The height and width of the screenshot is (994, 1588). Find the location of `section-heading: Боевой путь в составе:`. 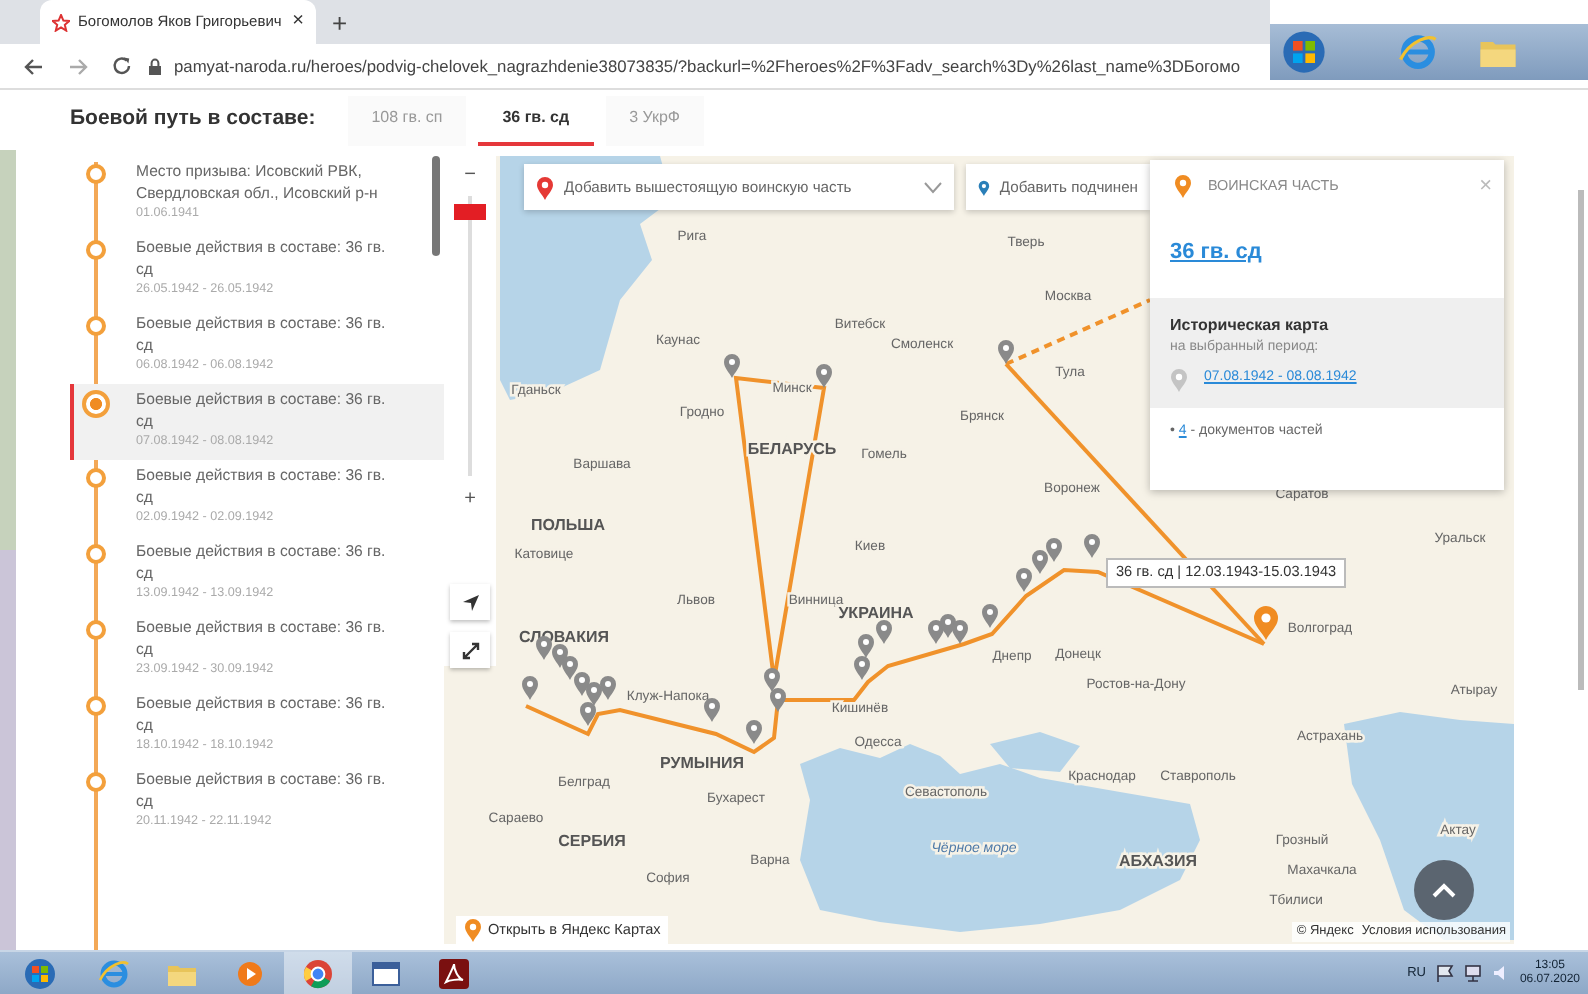

section-heading: Боевой путь в составе: is located at coordinates (193, 119).